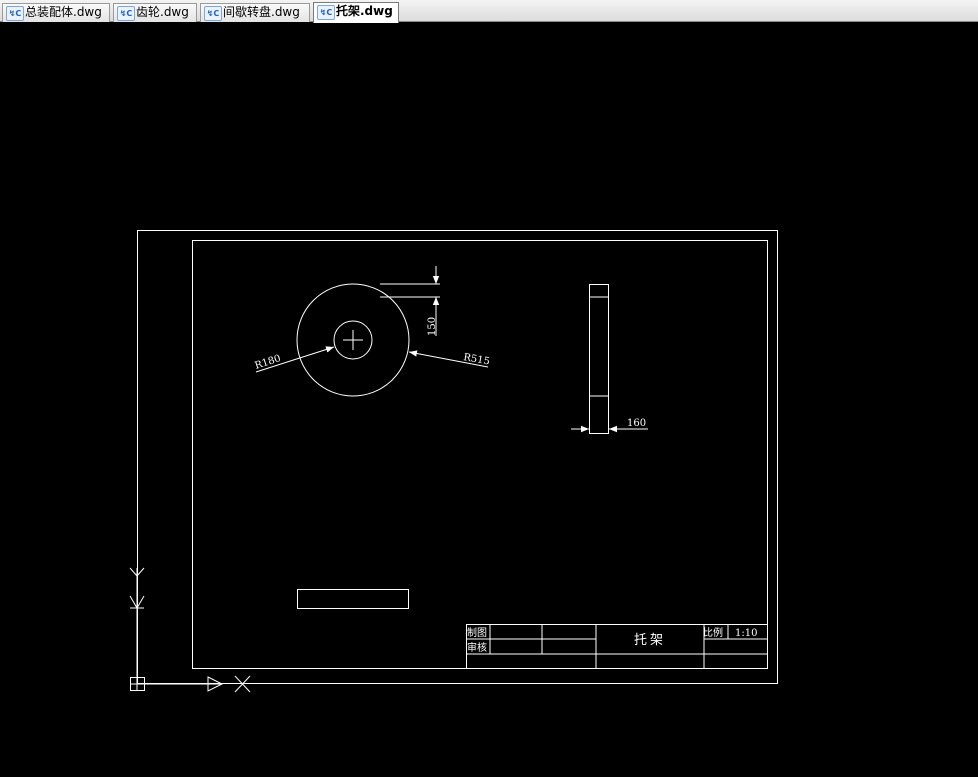 The height and width of the screenshot is (777, 978). I want to click on tab-gear: ↯C 齿轮.dwg, so click(155, 12).